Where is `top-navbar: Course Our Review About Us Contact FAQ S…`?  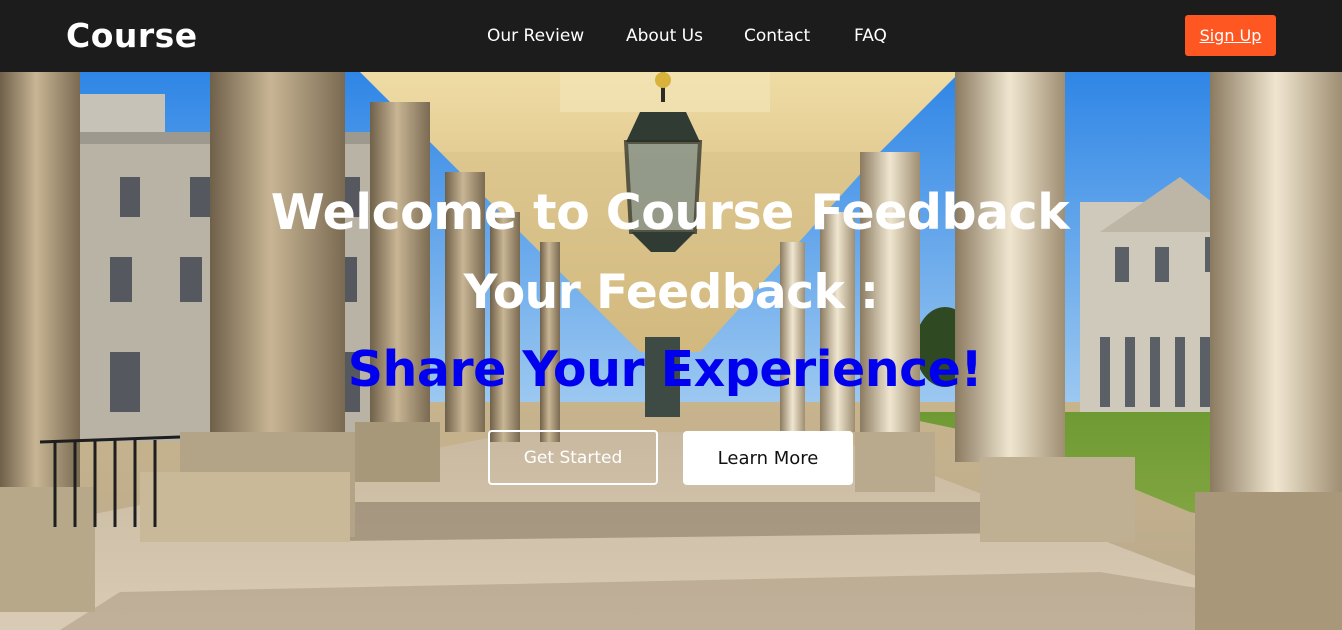 top-navbar: Course Our Review About Us Contact FAQ S… is located at coordinates (671, 36).